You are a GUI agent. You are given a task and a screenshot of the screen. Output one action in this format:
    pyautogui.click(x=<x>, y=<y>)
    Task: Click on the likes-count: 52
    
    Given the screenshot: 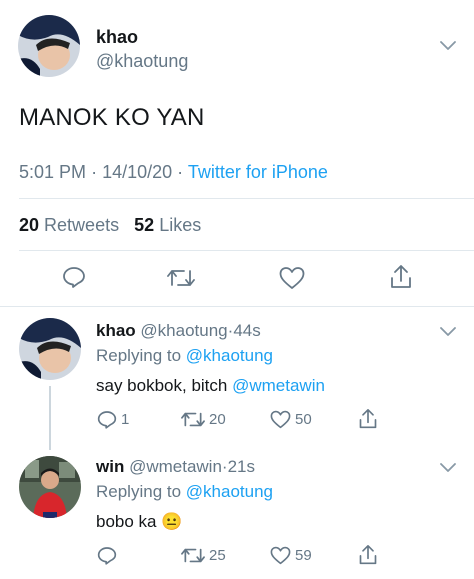 What is the action you would take?
    pyautogui.click(x=144, y=225)
    